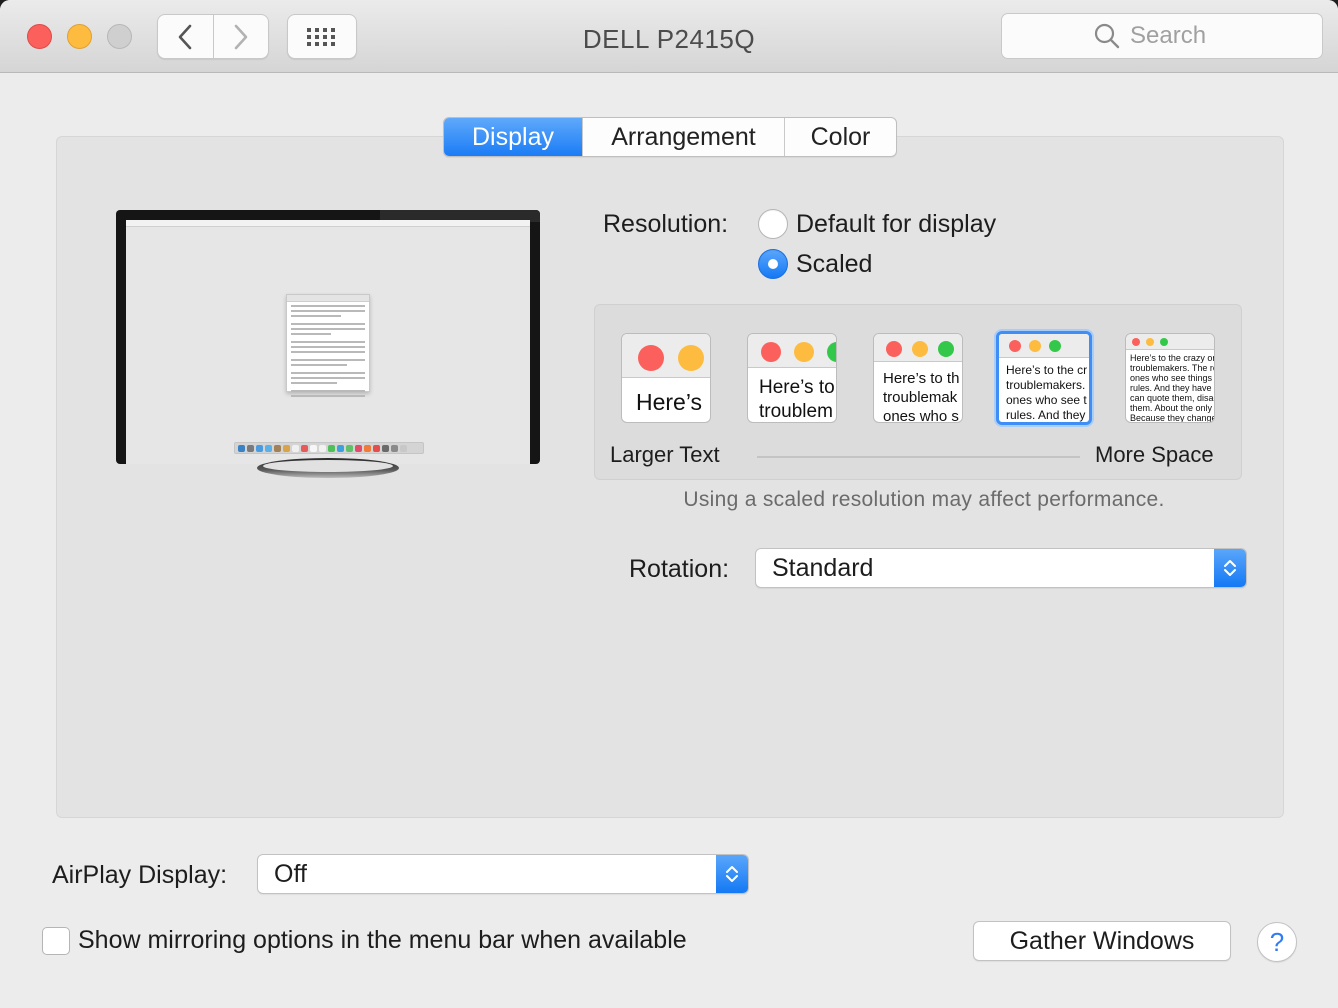 This screenshot has width=1338, height=1008. I want to click on help-button: ?, so click(1277, 942).